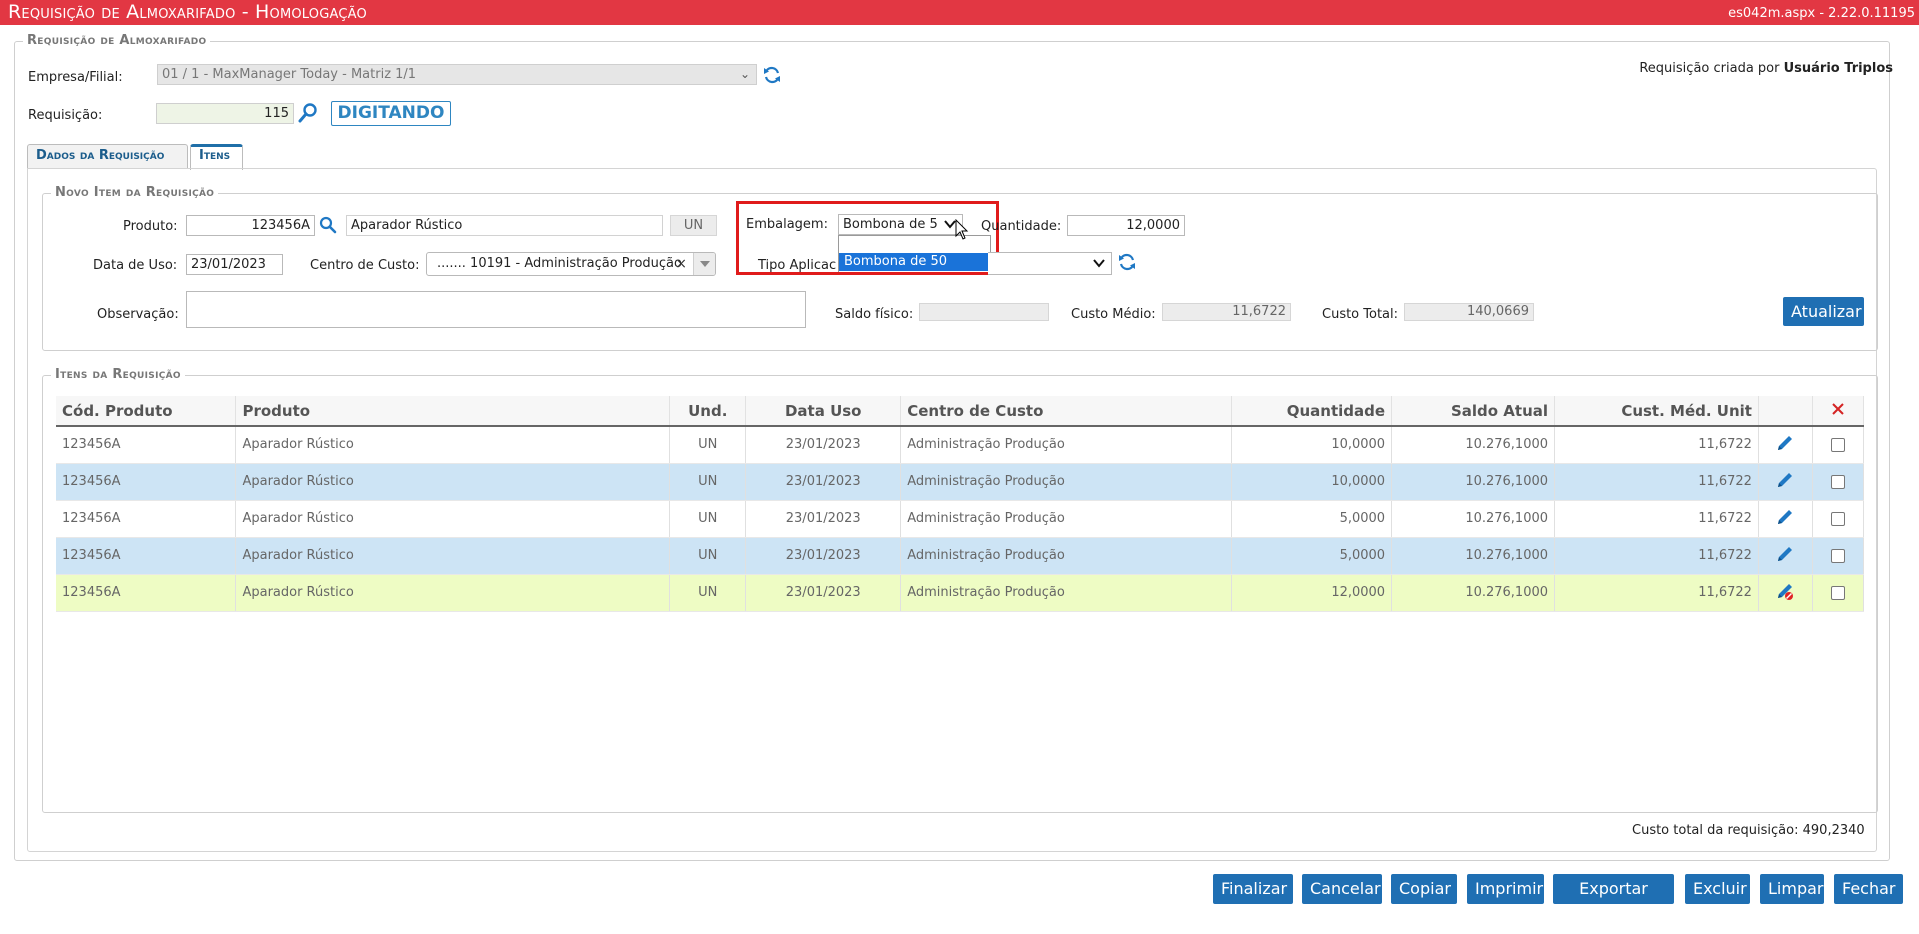 This screenshot has width=1919, height=934. Describe the element at coordinates (1838, 409) in the screenshot. I see `close-icon` at that location.